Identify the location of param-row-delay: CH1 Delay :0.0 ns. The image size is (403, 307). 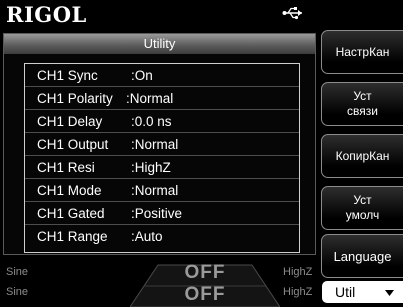
(162, 122).